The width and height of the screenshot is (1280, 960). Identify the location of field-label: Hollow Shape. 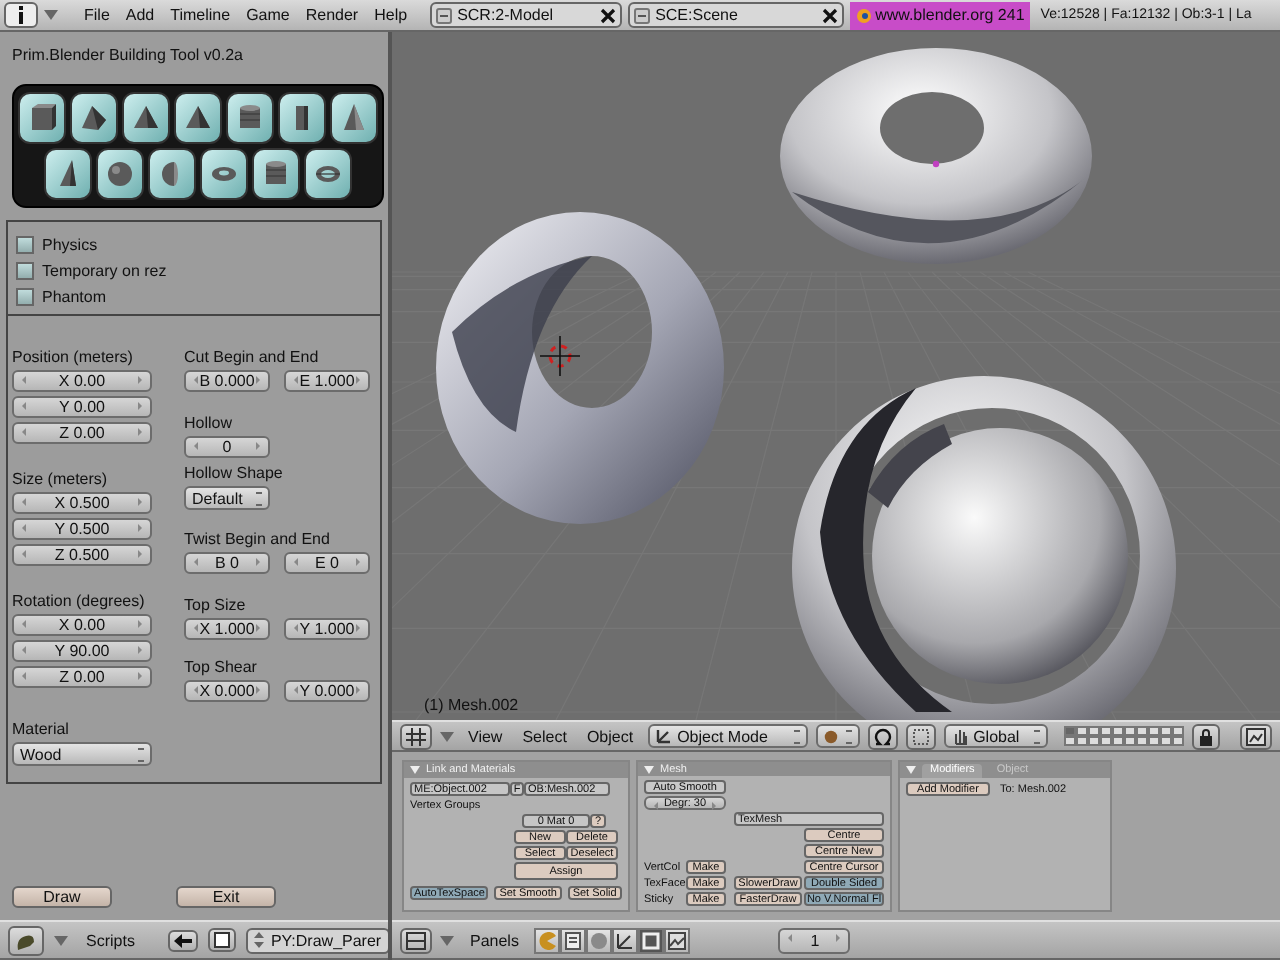
(234, 474).